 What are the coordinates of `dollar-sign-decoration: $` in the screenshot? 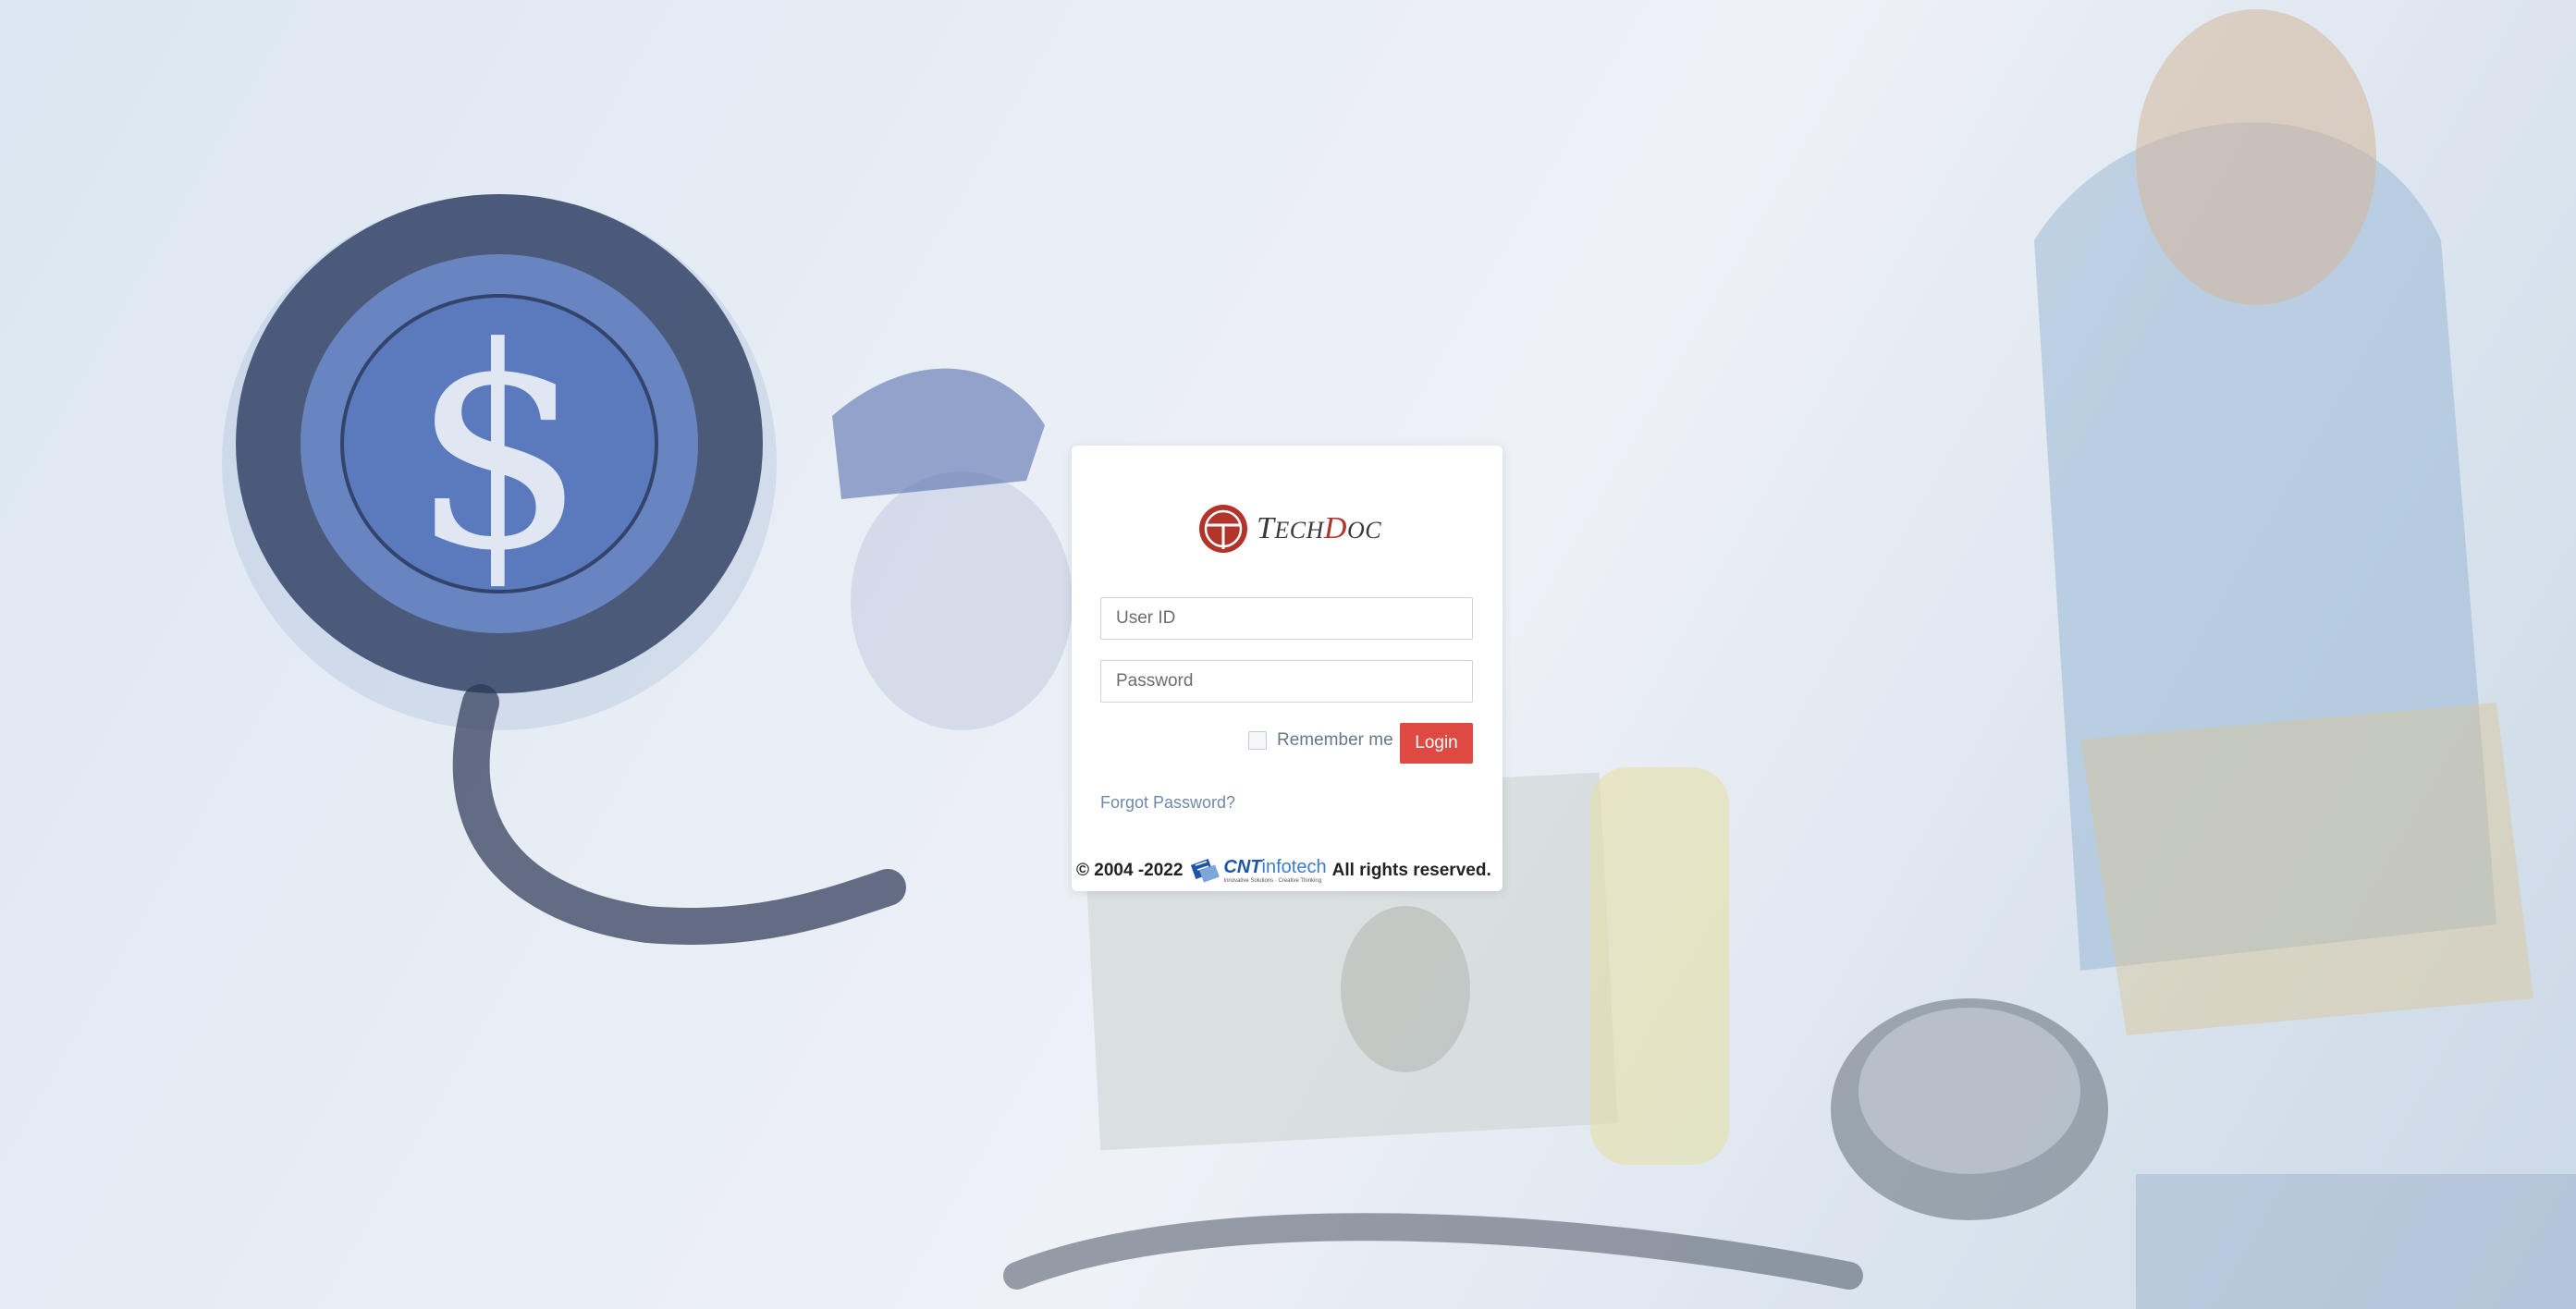 It's located at (500, 450).